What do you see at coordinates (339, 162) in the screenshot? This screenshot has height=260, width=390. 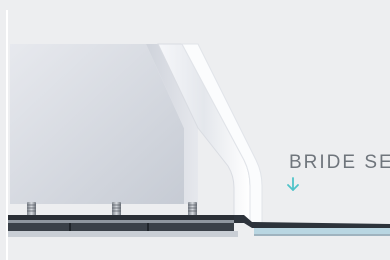 I see `section-title: BRIDE SEI` at bounding box center [339, 162].